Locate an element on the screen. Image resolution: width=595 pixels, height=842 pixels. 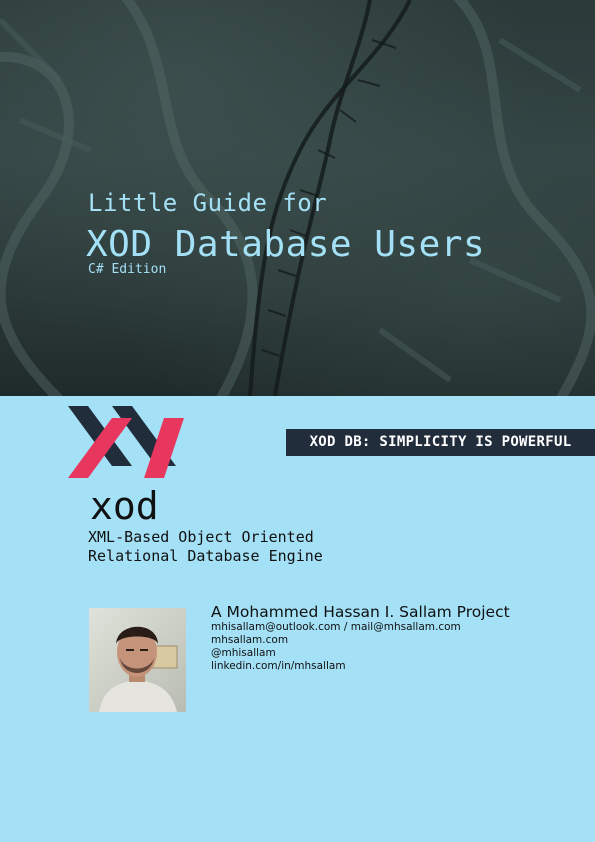
xod-logo-icon is located at coordinates (126, 442).